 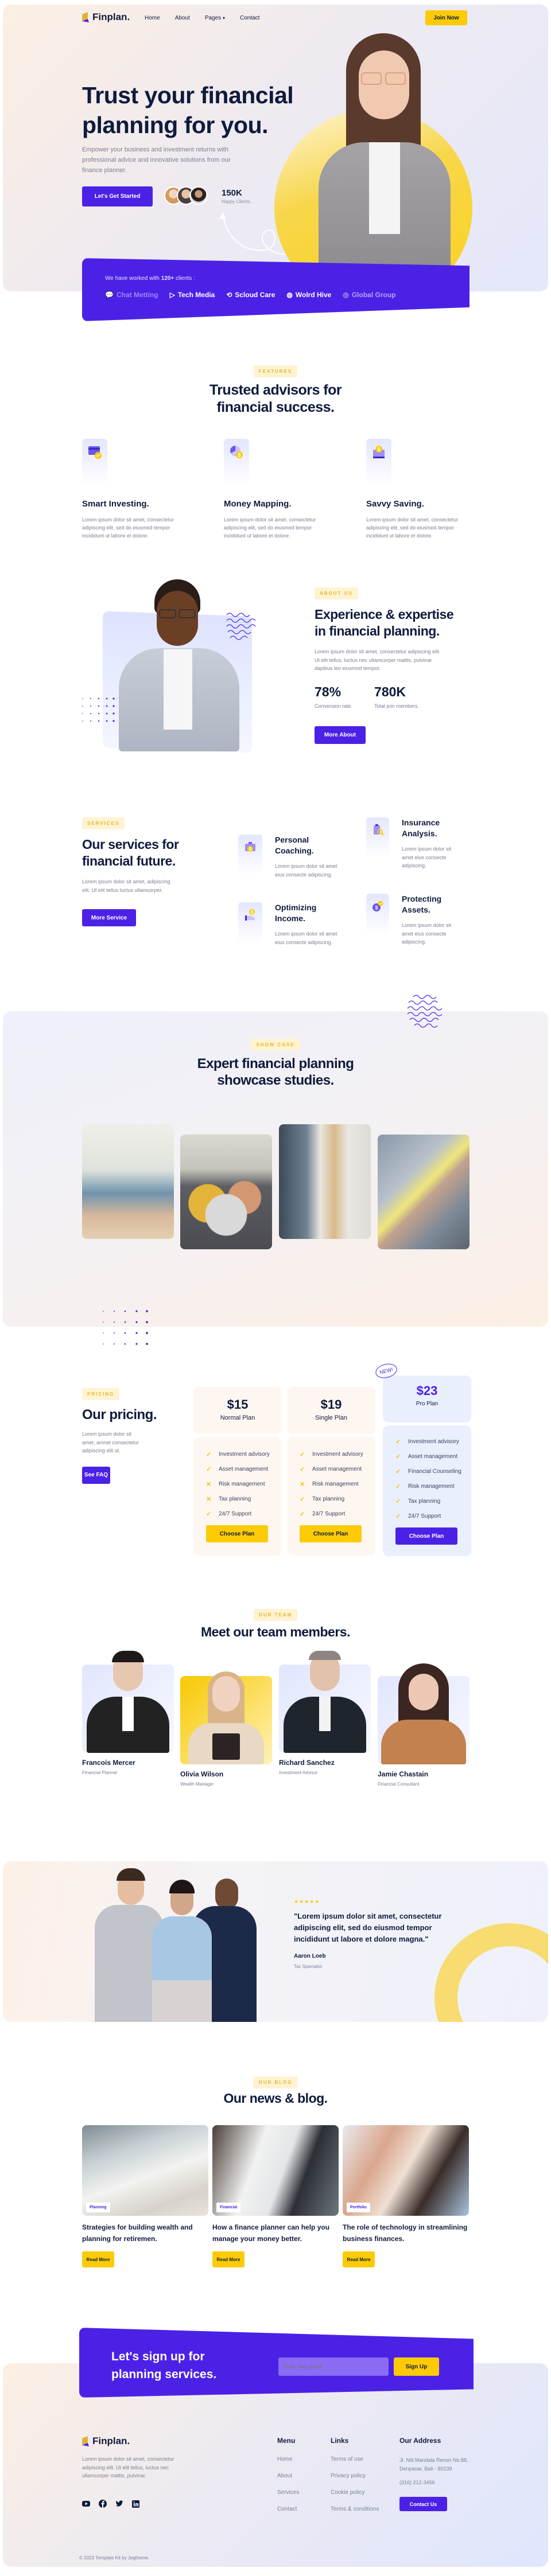 What do you see at coordinates (119, 1415) in the screenshot?
I see `pricing-title: Our pricing.` at bounding box center [119, 1415].